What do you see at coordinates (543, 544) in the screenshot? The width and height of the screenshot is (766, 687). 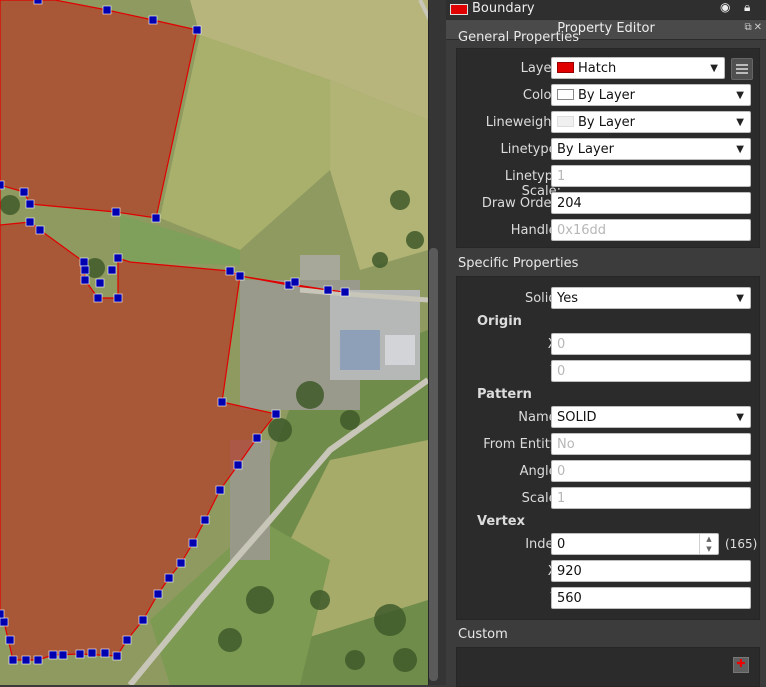 I see `vertex-index-label: Index` at bounding box center [543, 544].